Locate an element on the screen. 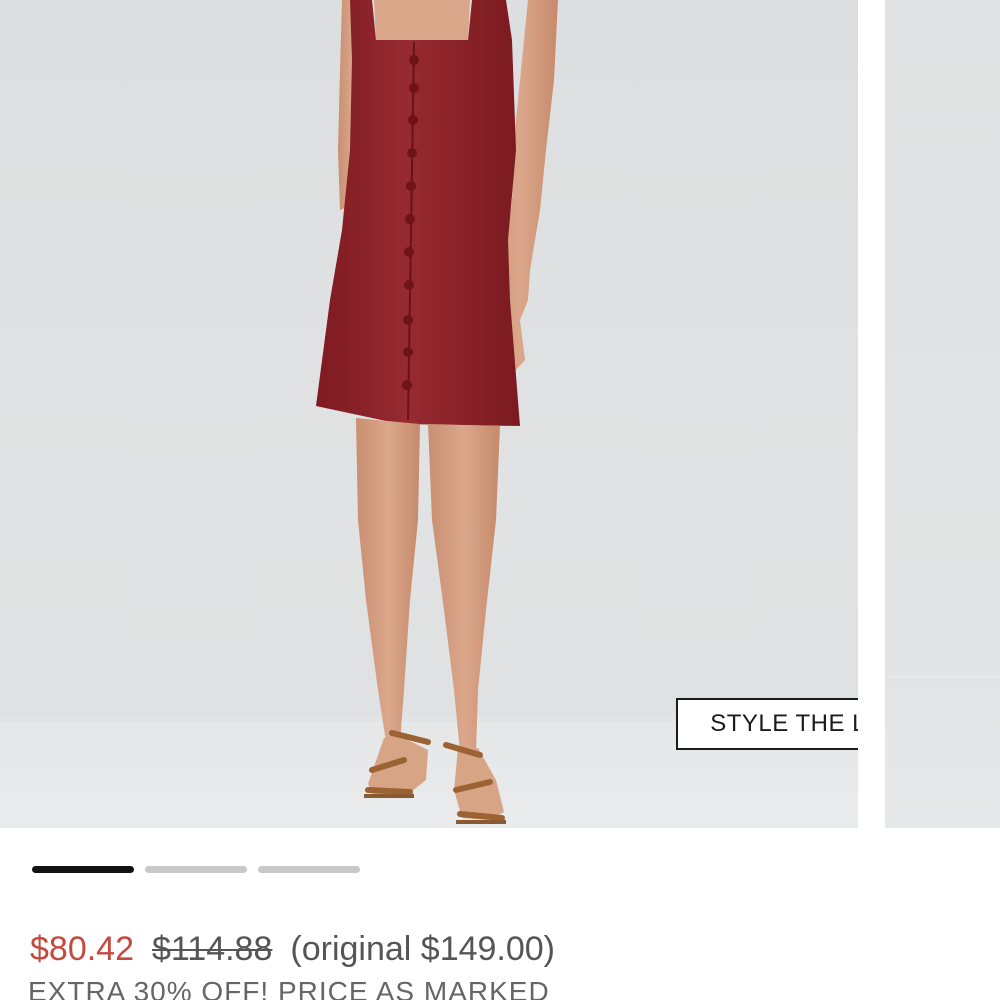 The width and height of the screenshot is (1000, 1000). next-product-image-slide is located at coordinates (942, 414).